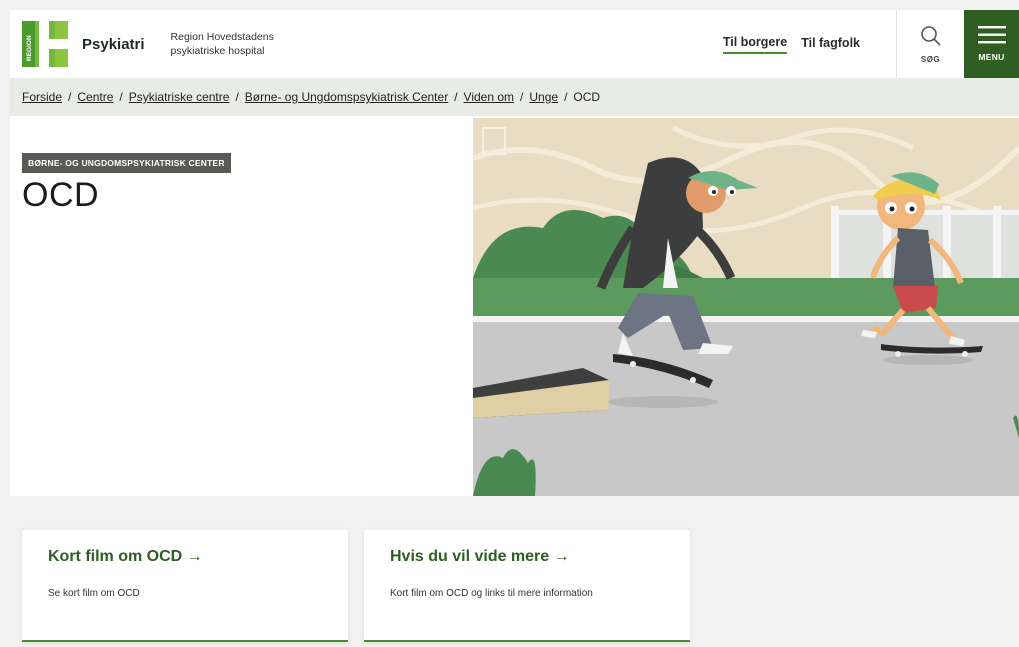 This screenshot has width=1019, height=647. Describe the element at coordinates (113, 44) in the screenshot. I see `brand-name: Psykiatri` at that location.